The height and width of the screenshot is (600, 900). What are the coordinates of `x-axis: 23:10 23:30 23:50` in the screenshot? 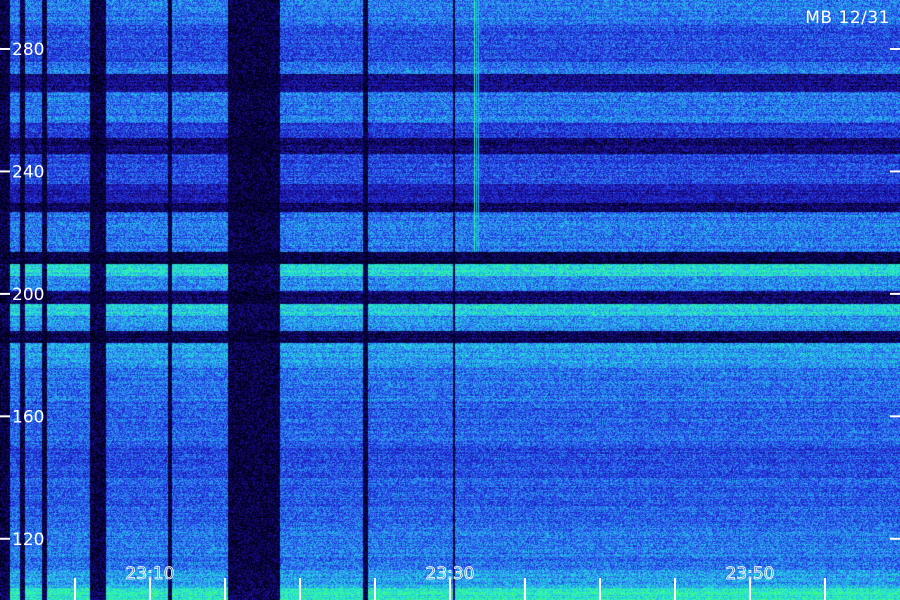 It's located at (450, 582).